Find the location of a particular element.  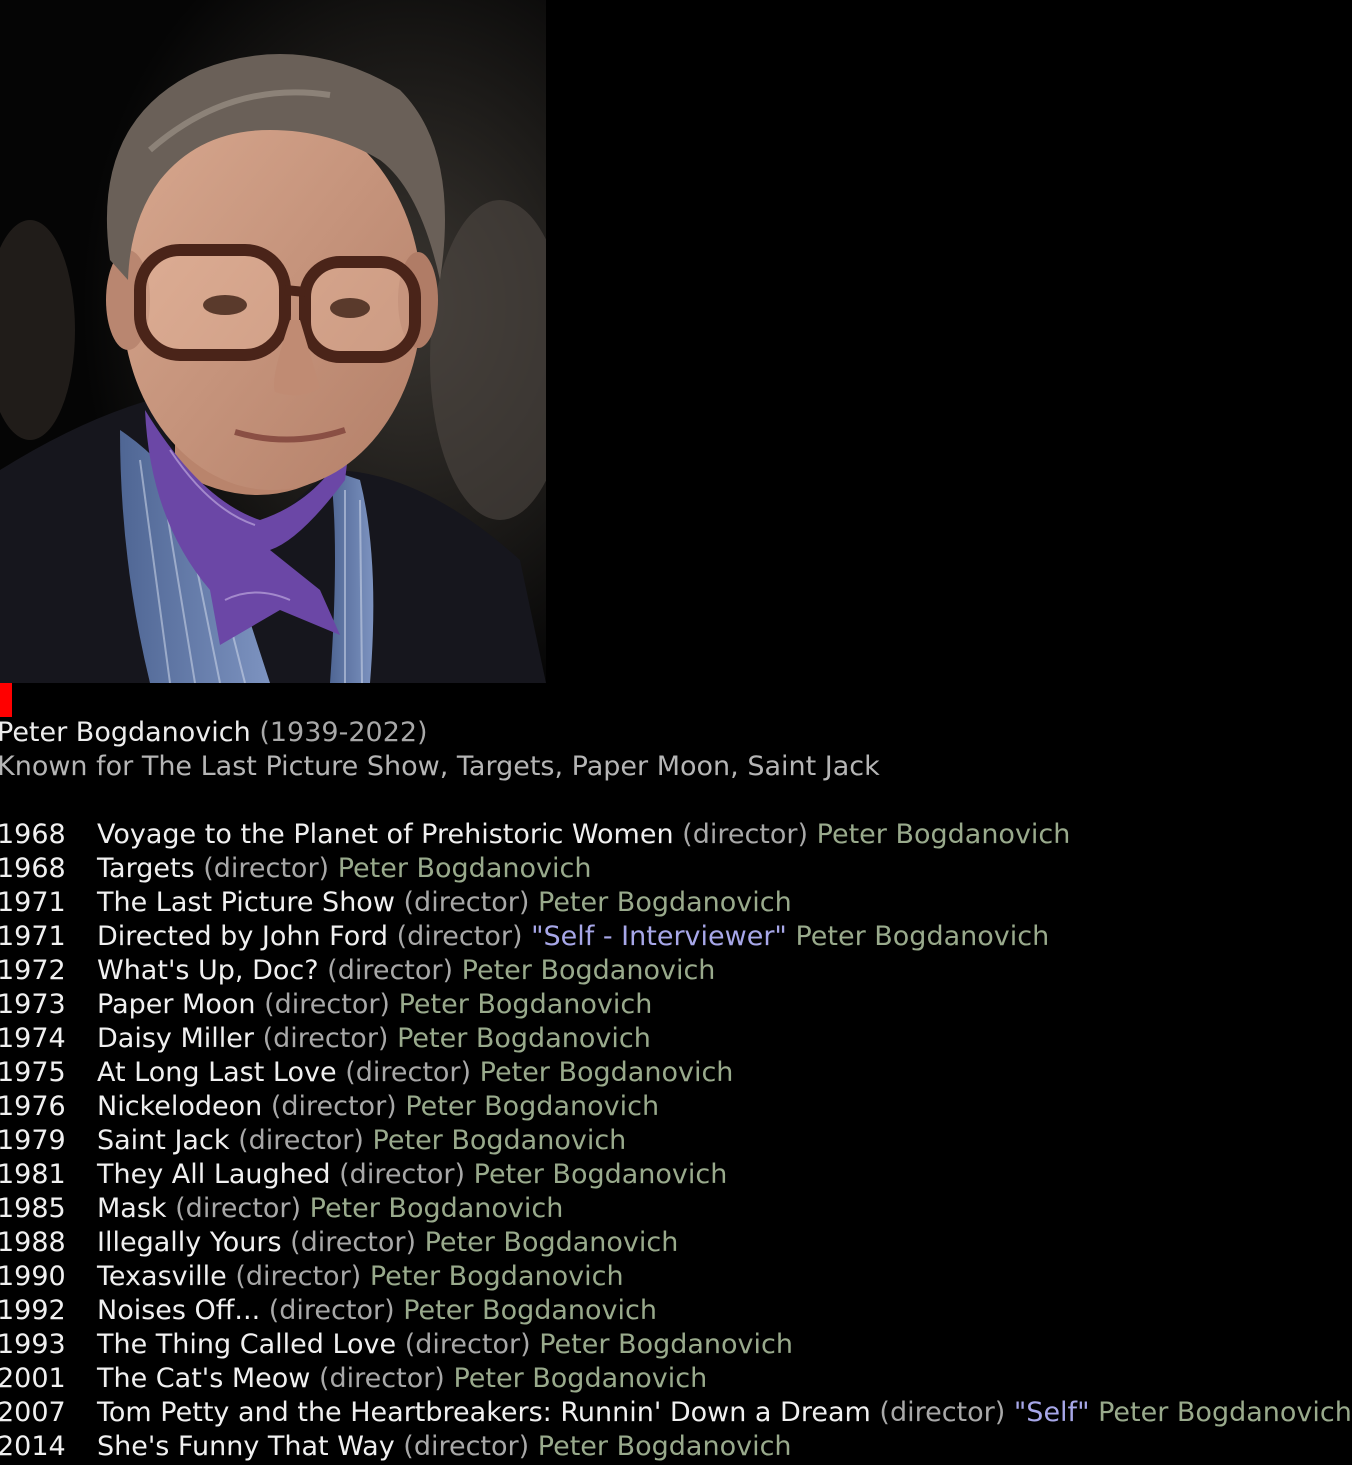

cursor-marker is located at coordinates (6, 700).